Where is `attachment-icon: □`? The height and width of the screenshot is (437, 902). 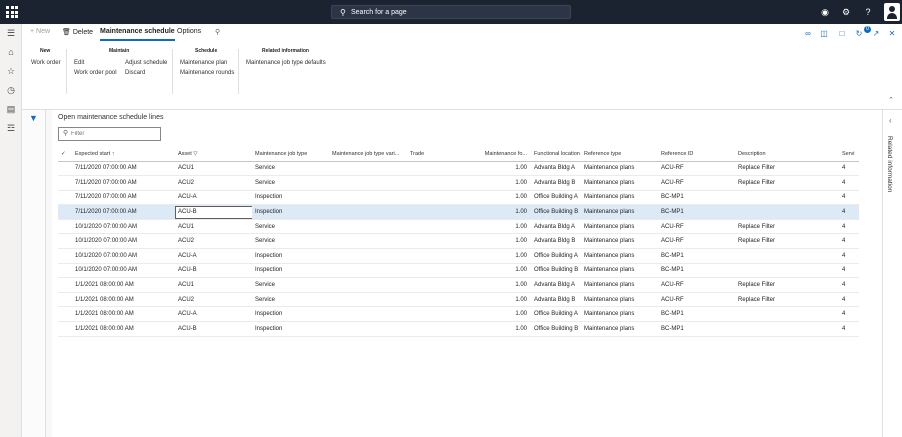 attachment-icon: □ is located at coordinates (842, 34).